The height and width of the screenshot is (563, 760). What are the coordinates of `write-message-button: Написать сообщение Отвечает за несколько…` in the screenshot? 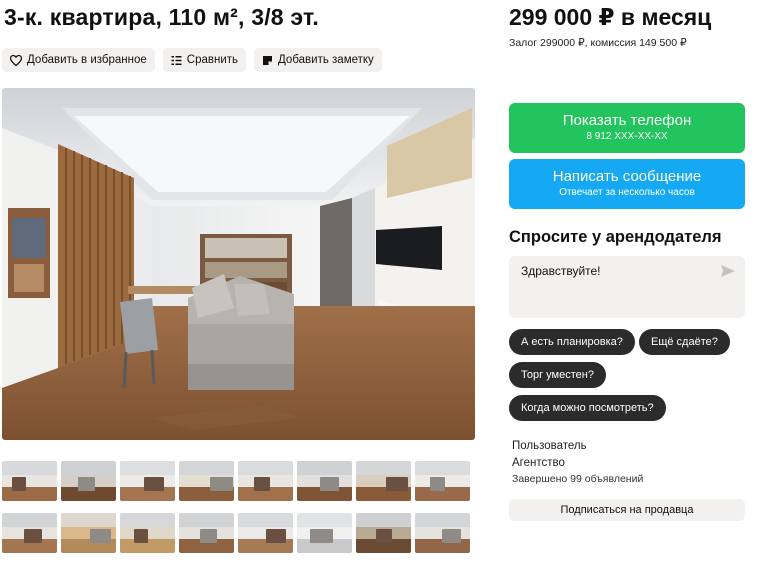 It's located at (627, 184).